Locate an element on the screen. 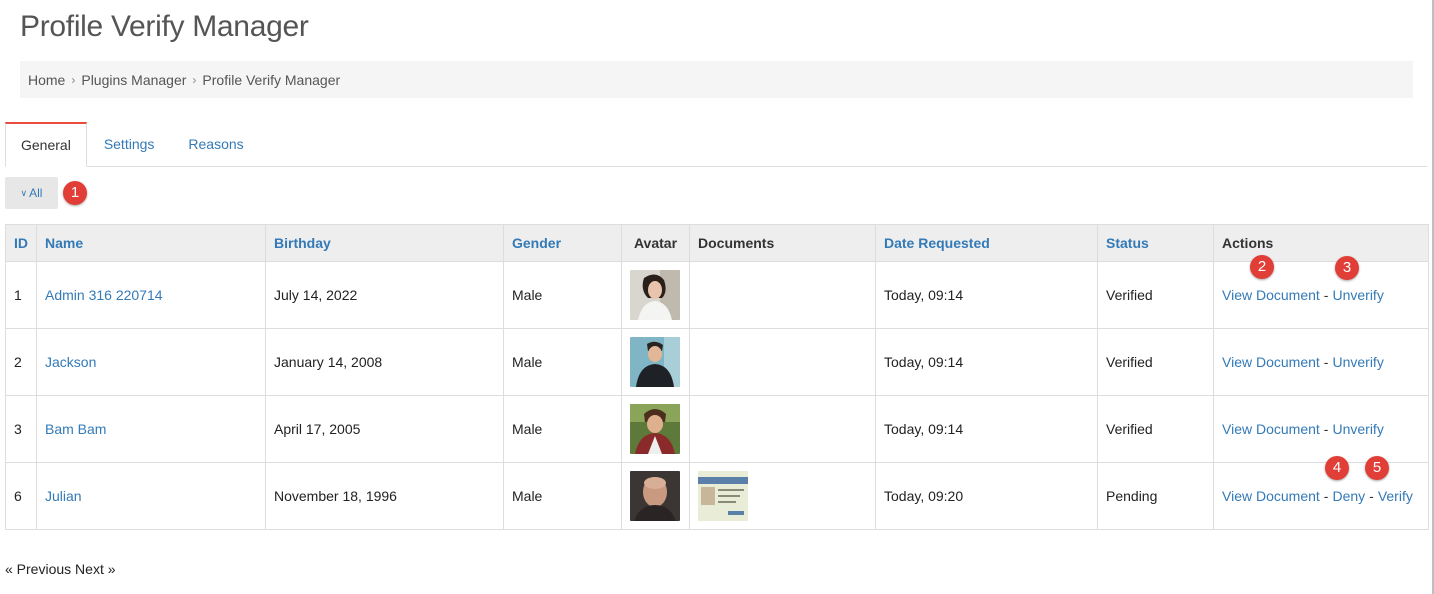 The height and width of the screenshot is (594, 1434). row-date-requested: Today, 09:20 is located at coordinates (986, 496).